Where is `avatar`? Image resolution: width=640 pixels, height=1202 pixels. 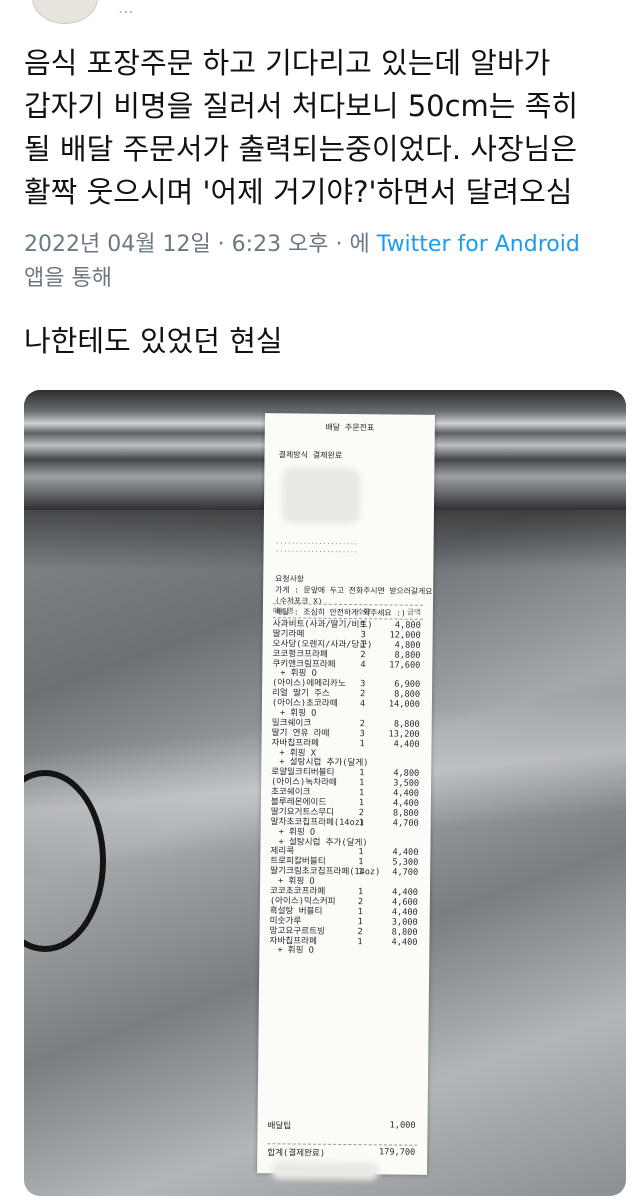
avatar is located at coordinates (65, 12).